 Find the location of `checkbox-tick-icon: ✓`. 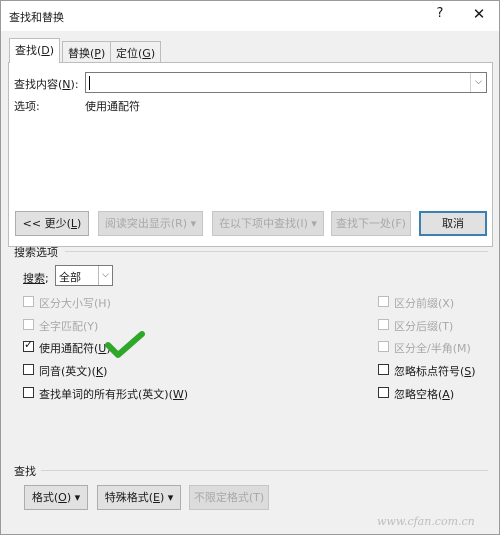

checkbox-tick-icon: ✓ is located at coordinates (29, 344).